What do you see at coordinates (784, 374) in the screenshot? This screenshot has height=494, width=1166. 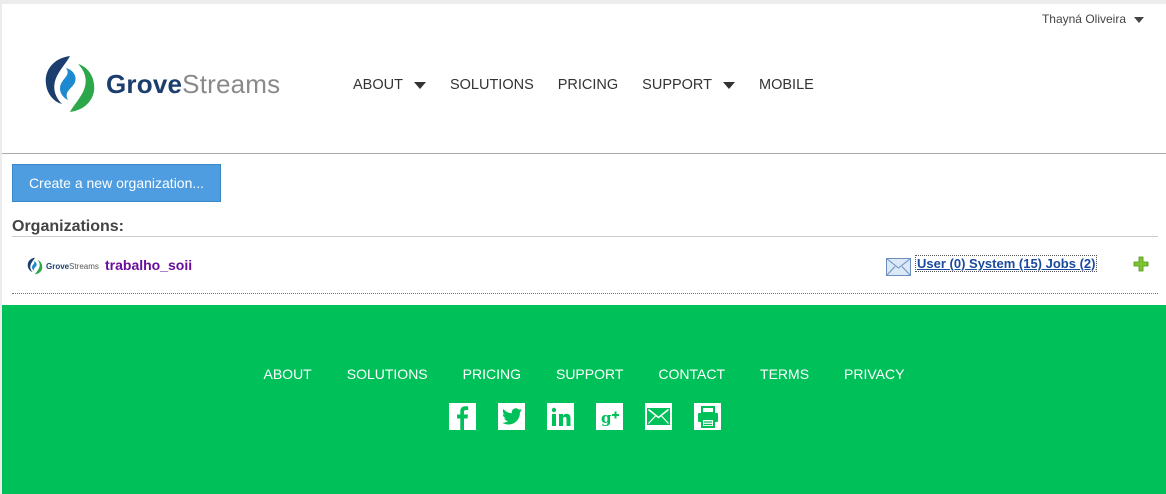 I see `footer-link-terms: TERMS` at bounding box center [784, 374].